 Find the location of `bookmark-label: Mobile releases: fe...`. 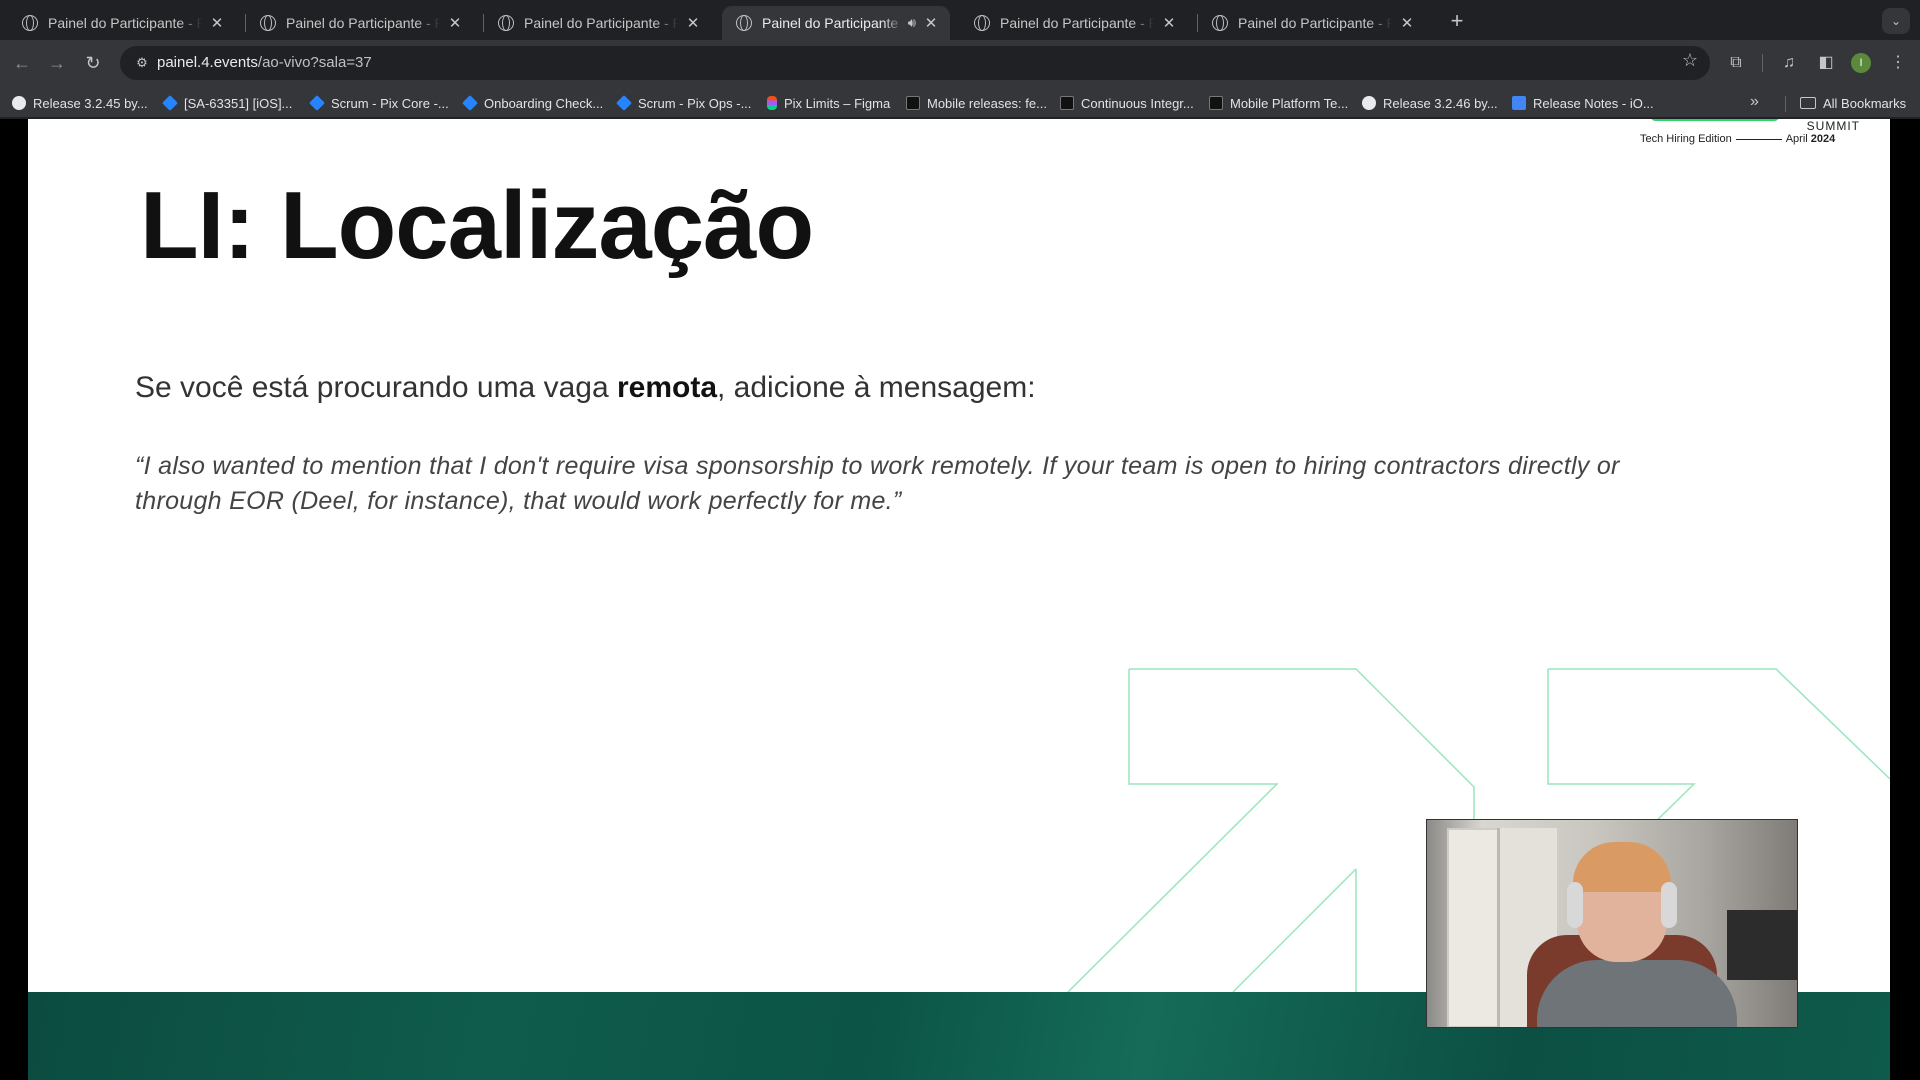

bookmark-label: Mobile releases: fe... is located at coordinates (987, 103).